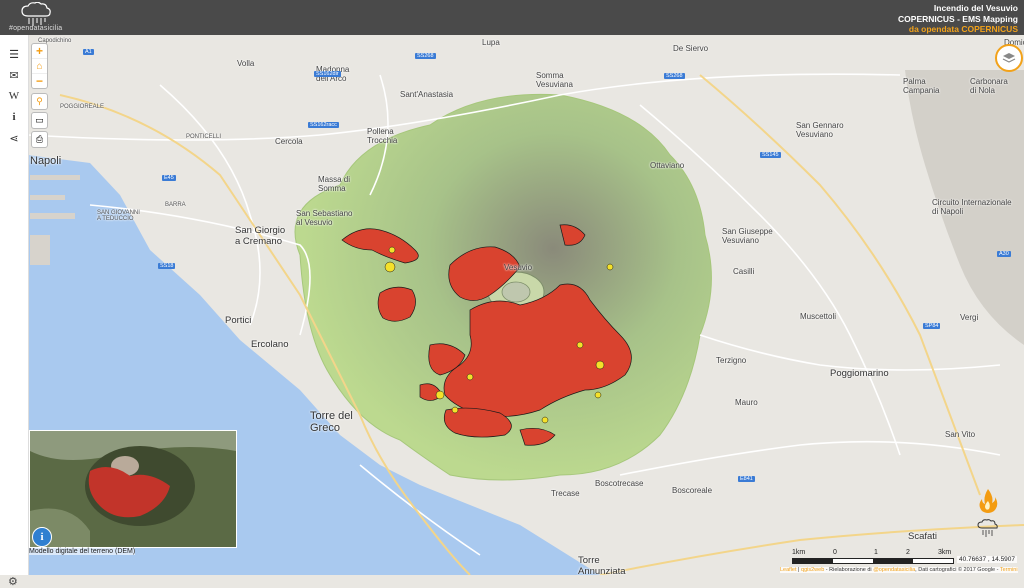  What do you see at coordinates (39, 120) in the screenshot?
I see `measure-ruler-icon: ▭` at bounding box center [39, 120].